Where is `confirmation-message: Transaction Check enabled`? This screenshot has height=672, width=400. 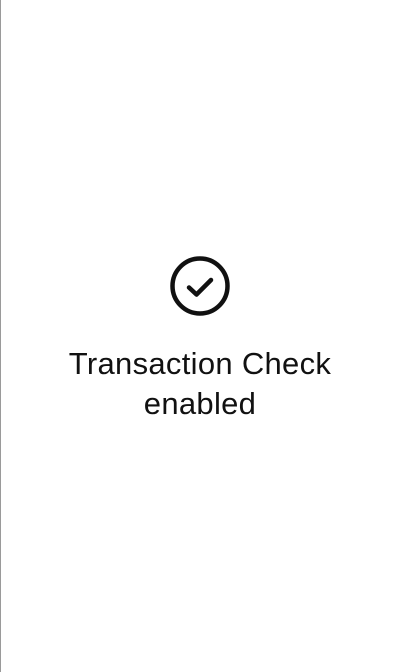 confirmation-message: Transaction Check enabled is located at coordinates (200, 383).